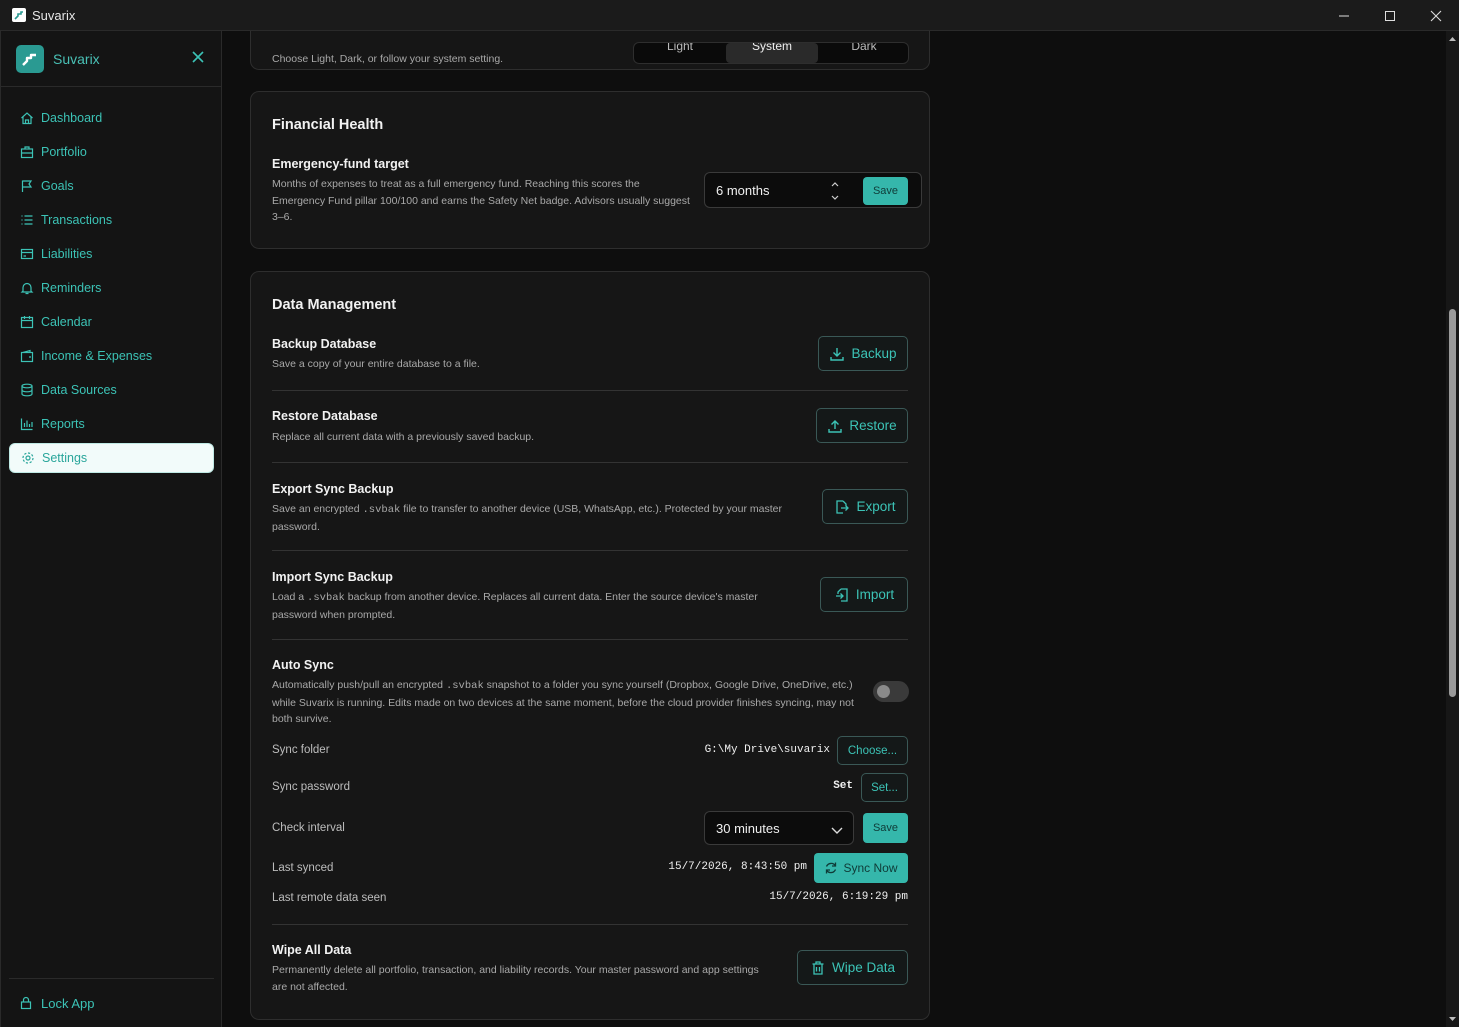  Describe the element at coordinates (57, 186) in the screenshot. I see `sidebar-item-label: Goals` at that location.